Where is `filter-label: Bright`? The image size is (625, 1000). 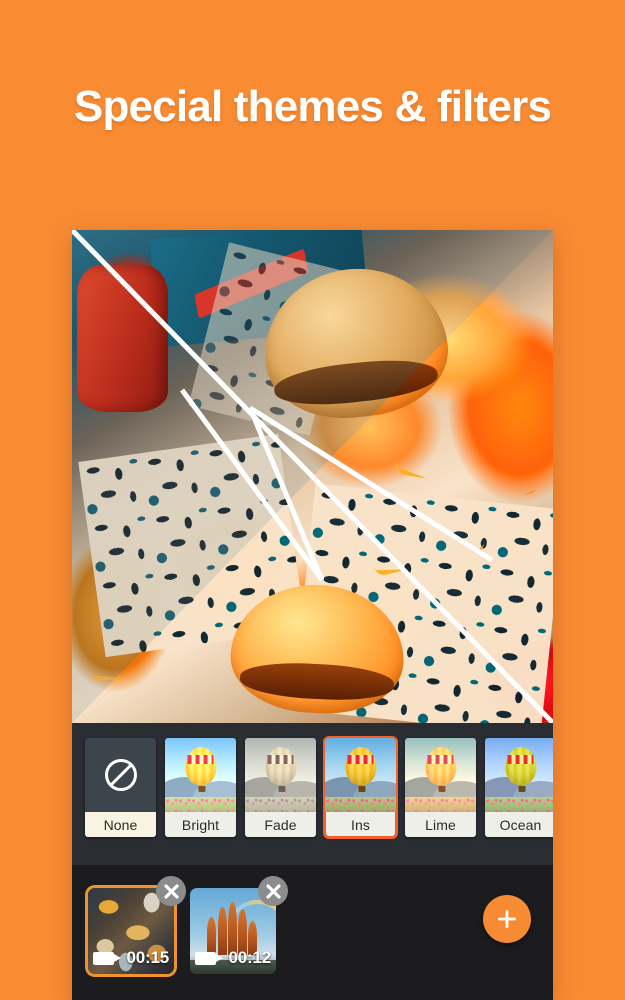 filter-label: Bright is located at coordinates (200, 824).